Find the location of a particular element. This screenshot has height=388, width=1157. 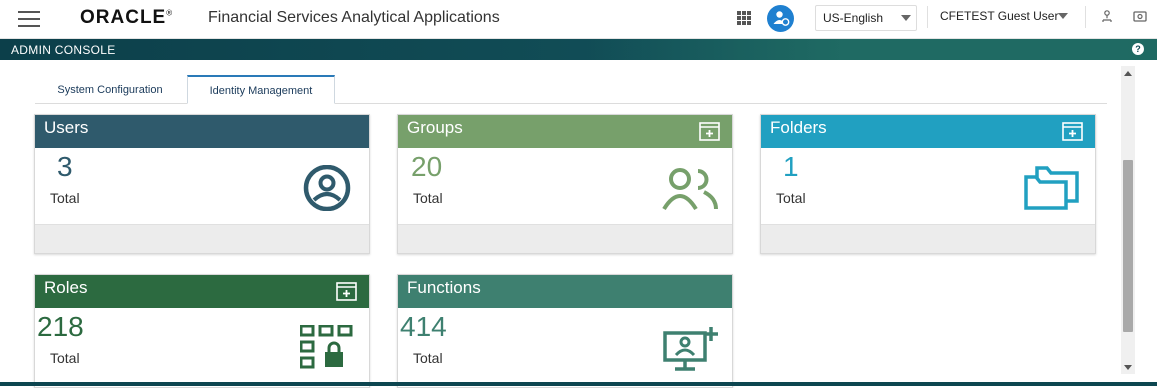

card-title: Roles is located at coordinates (66, 287).